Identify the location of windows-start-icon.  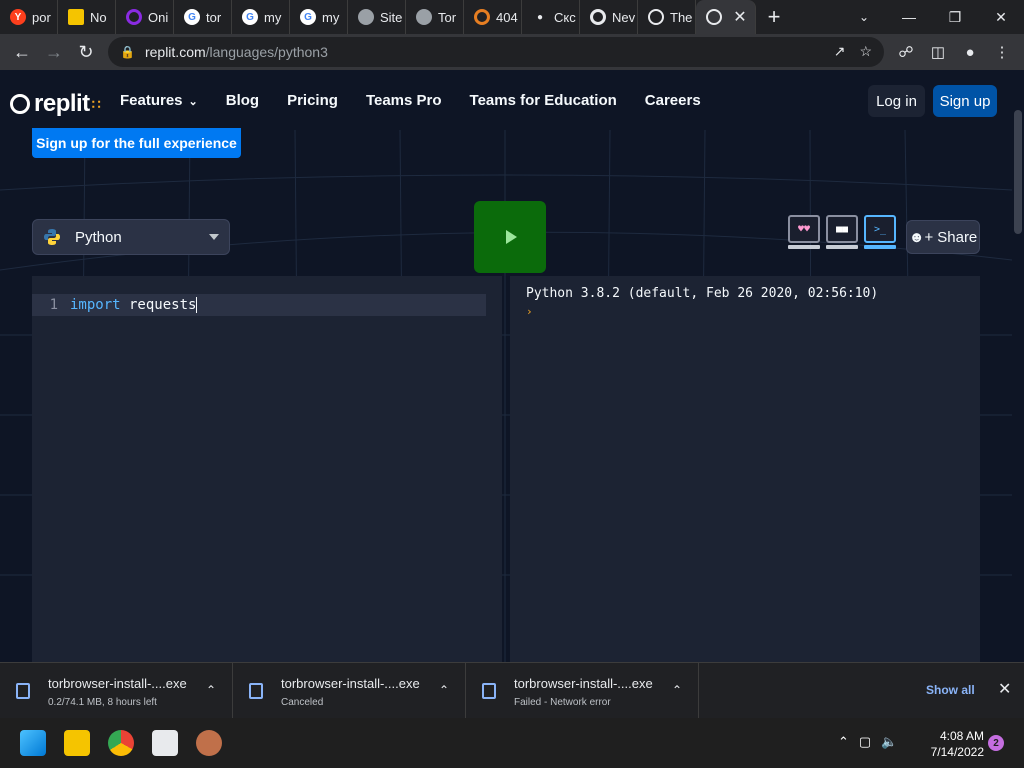
(33, 743).